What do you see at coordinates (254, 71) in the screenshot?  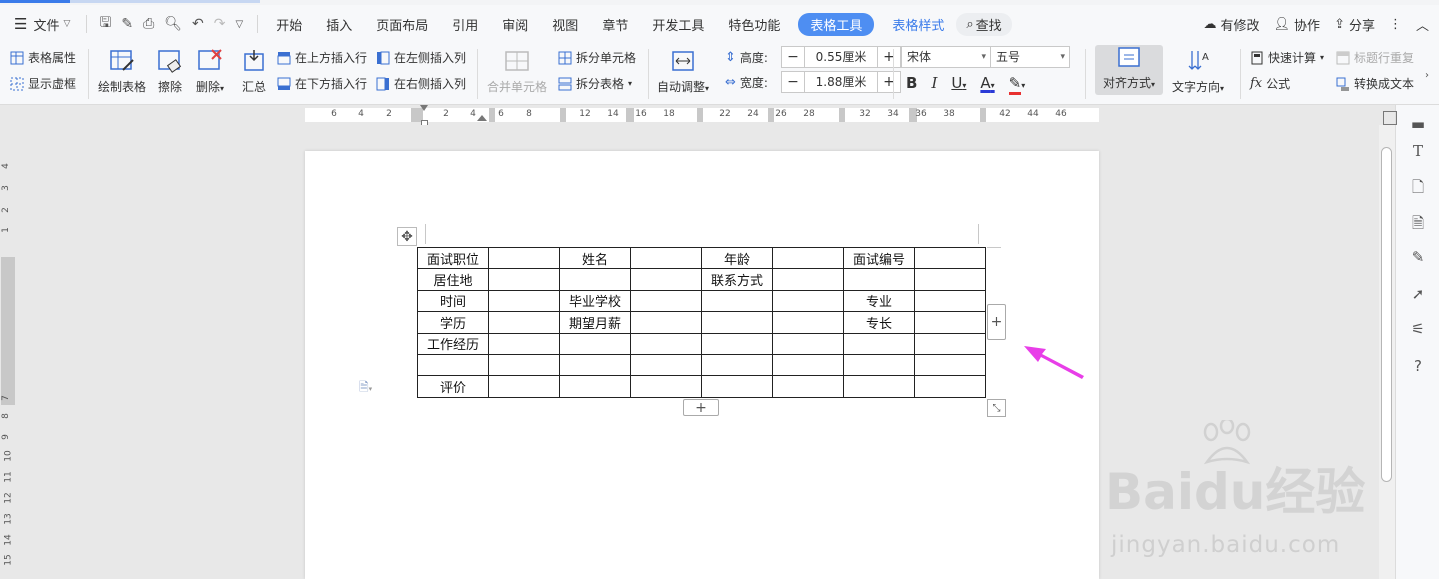 I see `summary-button: 汇总` at bounding box center [254, 71].